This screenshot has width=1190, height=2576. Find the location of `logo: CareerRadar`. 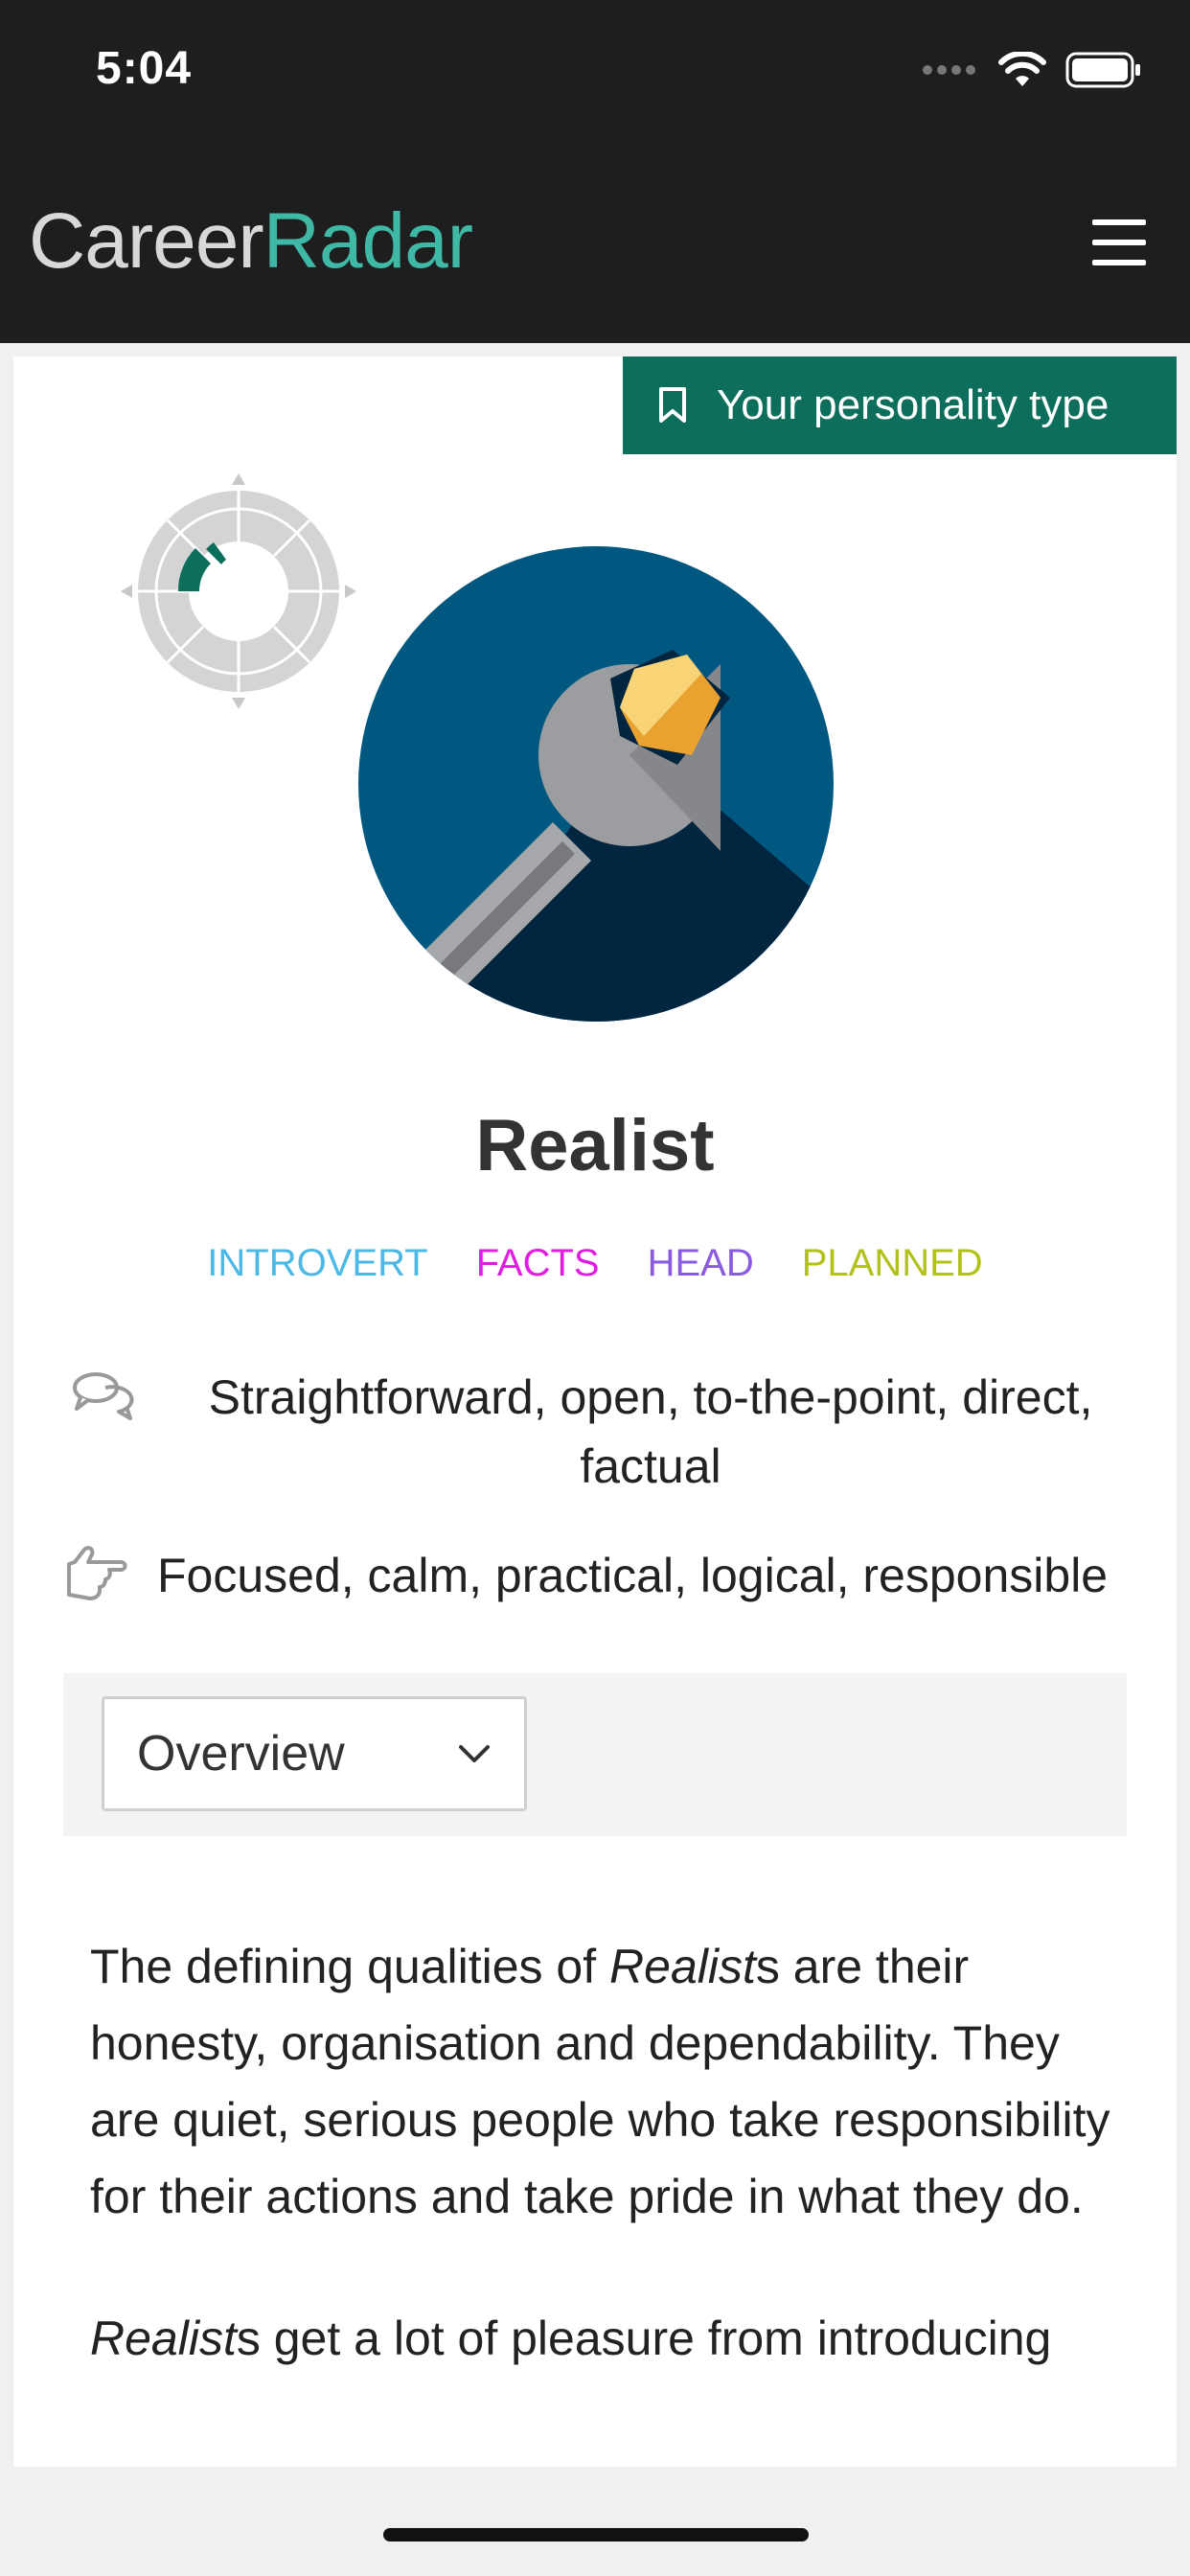

logo: CareerRadar is located at coordinates (251, 241).